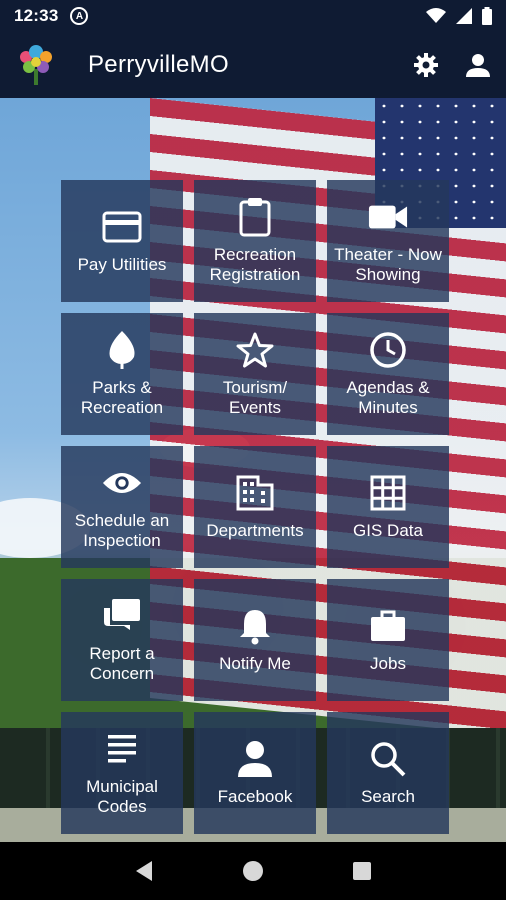 Image resolution: width=506 pixels, height=900 pixels. What do you see at coordinates (388, 241) in the screenshot?
I see `tile-theater-now-showing: Theater - Now Showing` at bounding box center [388, 241].